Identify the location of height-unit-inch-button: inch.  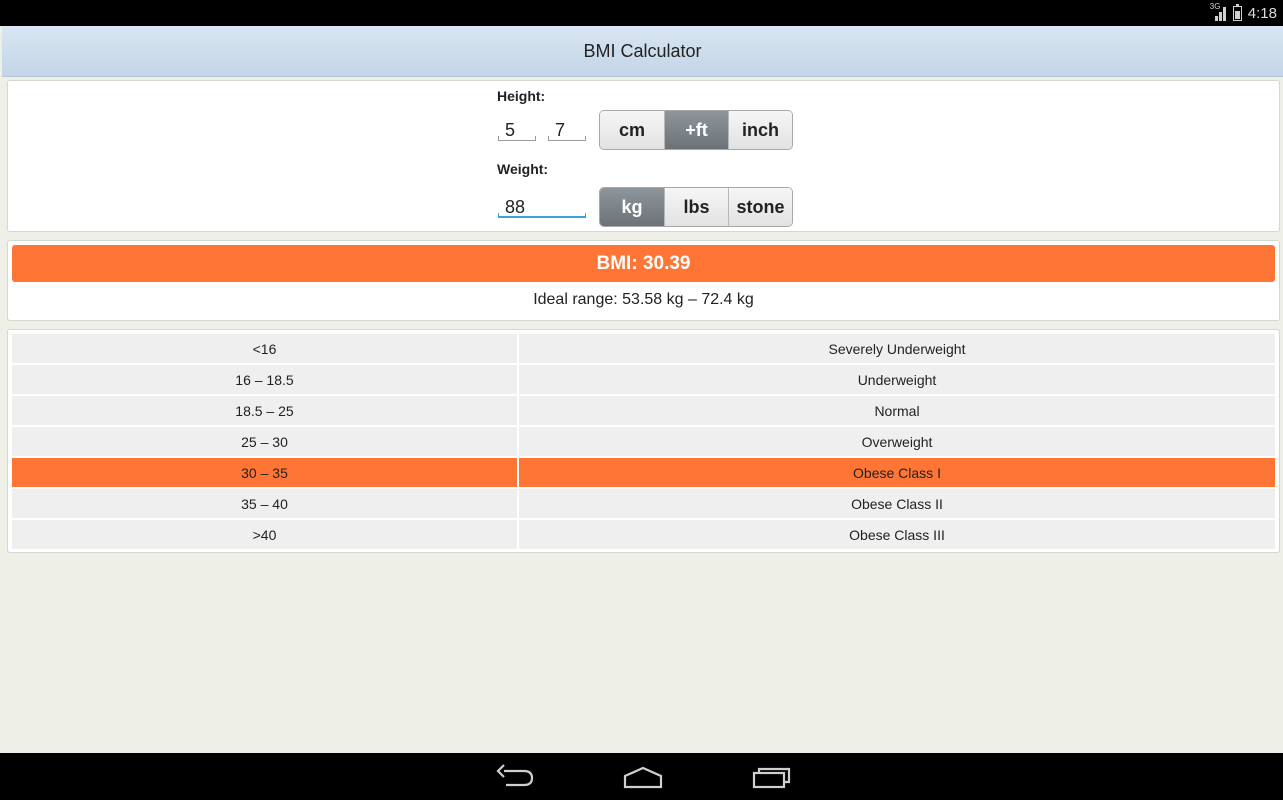
(760, 130).